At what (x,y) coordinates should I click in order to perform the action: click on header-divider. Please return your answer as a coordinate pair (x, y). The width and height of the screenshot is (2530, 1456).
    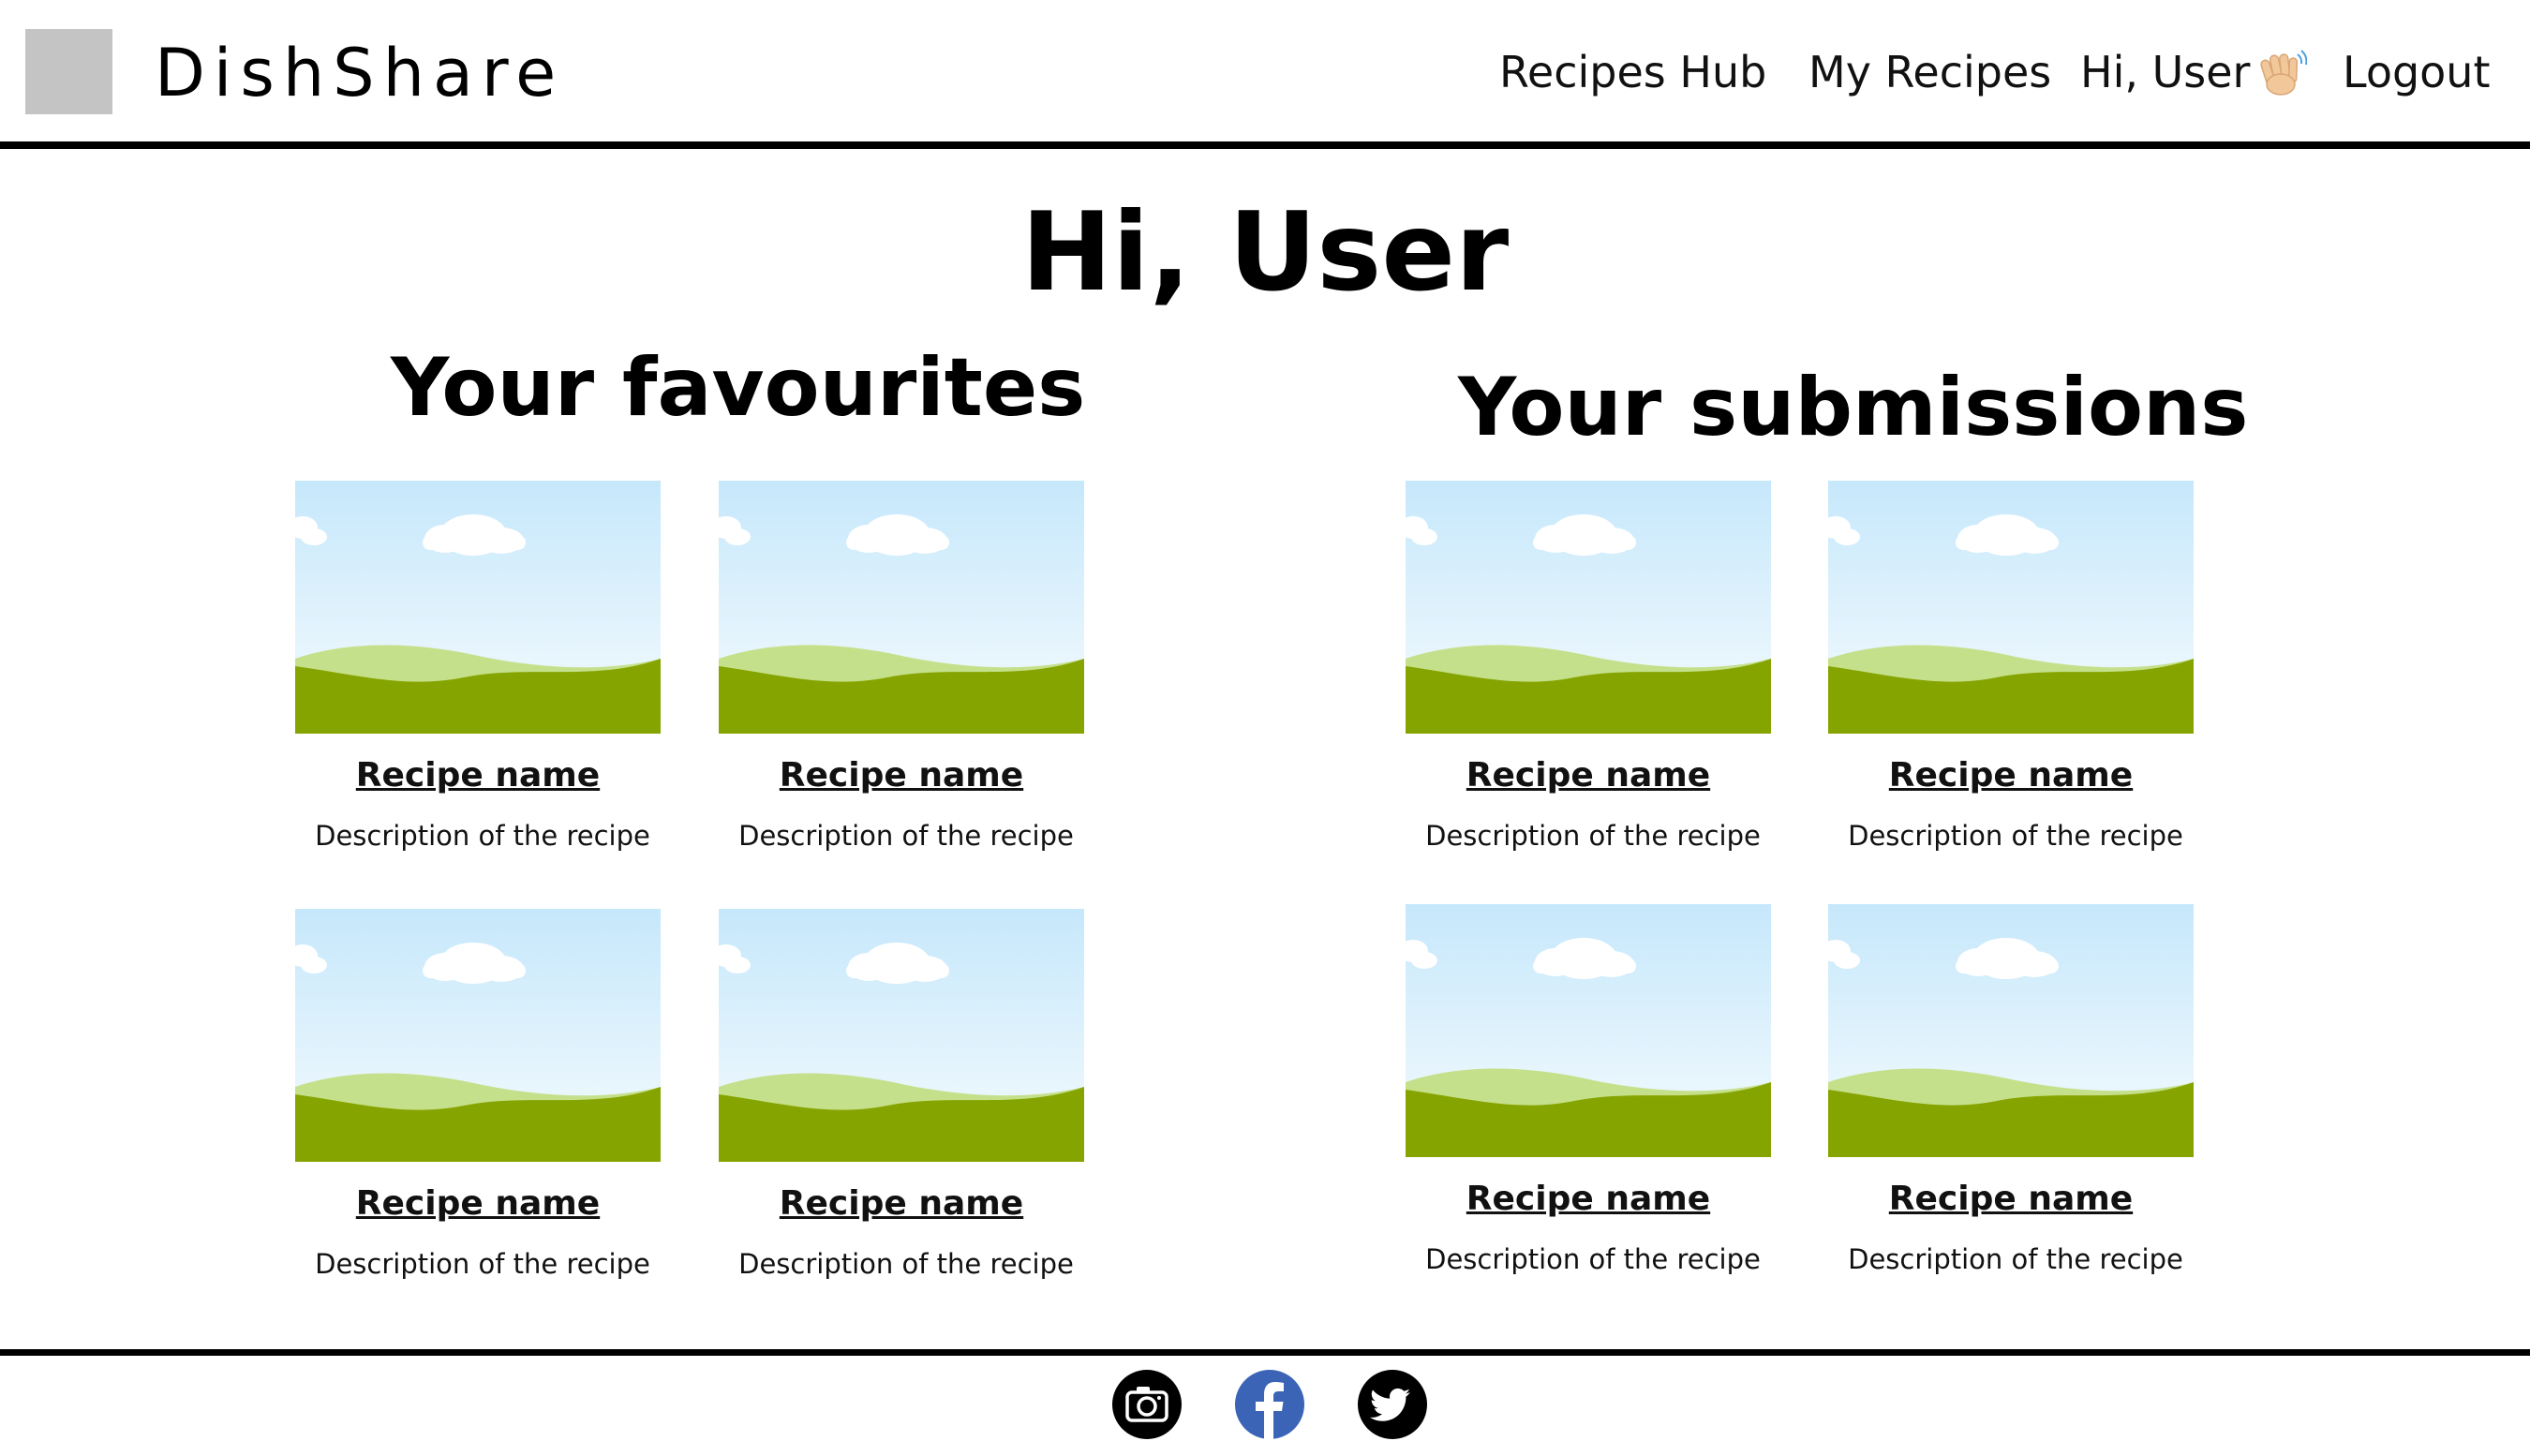
    Looking at the image, I should click on (1265, 145).